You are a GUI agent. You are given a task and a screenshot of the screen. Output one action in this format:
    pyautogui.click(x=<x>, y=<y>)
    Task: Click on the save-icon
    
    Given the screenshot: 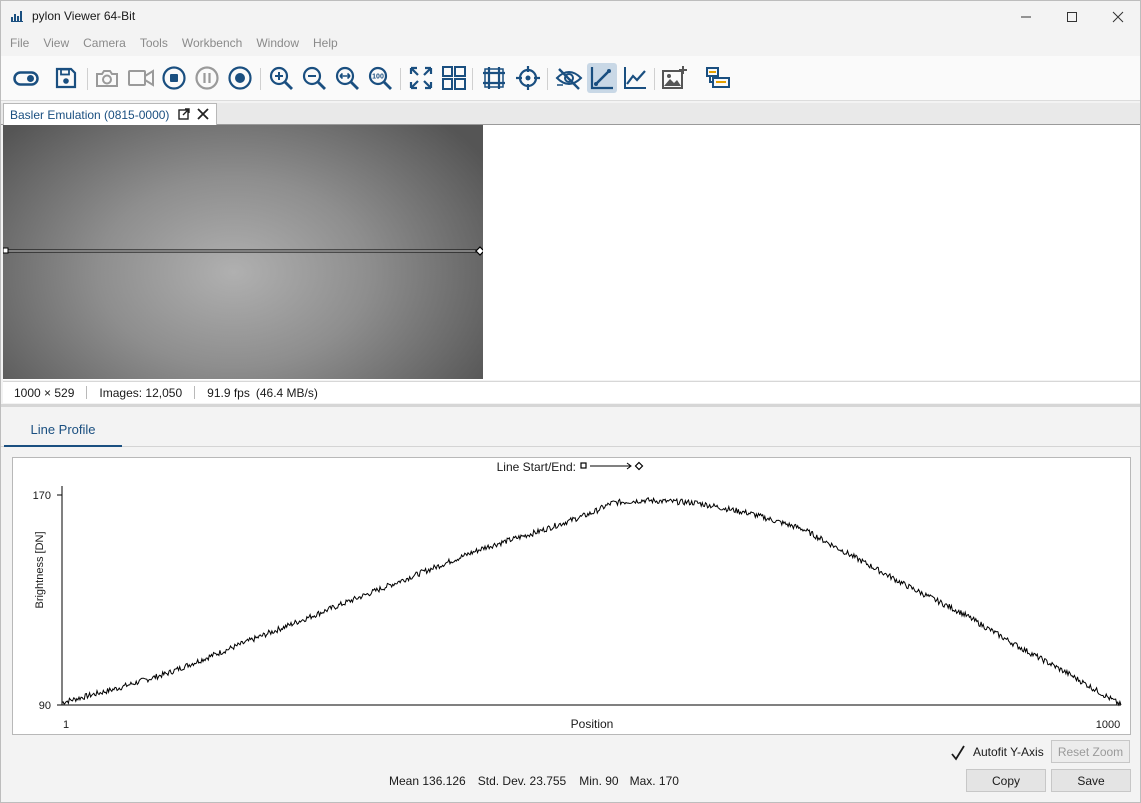 What is the action you would take?
    pyautogui.click(x=66, y=78)
    